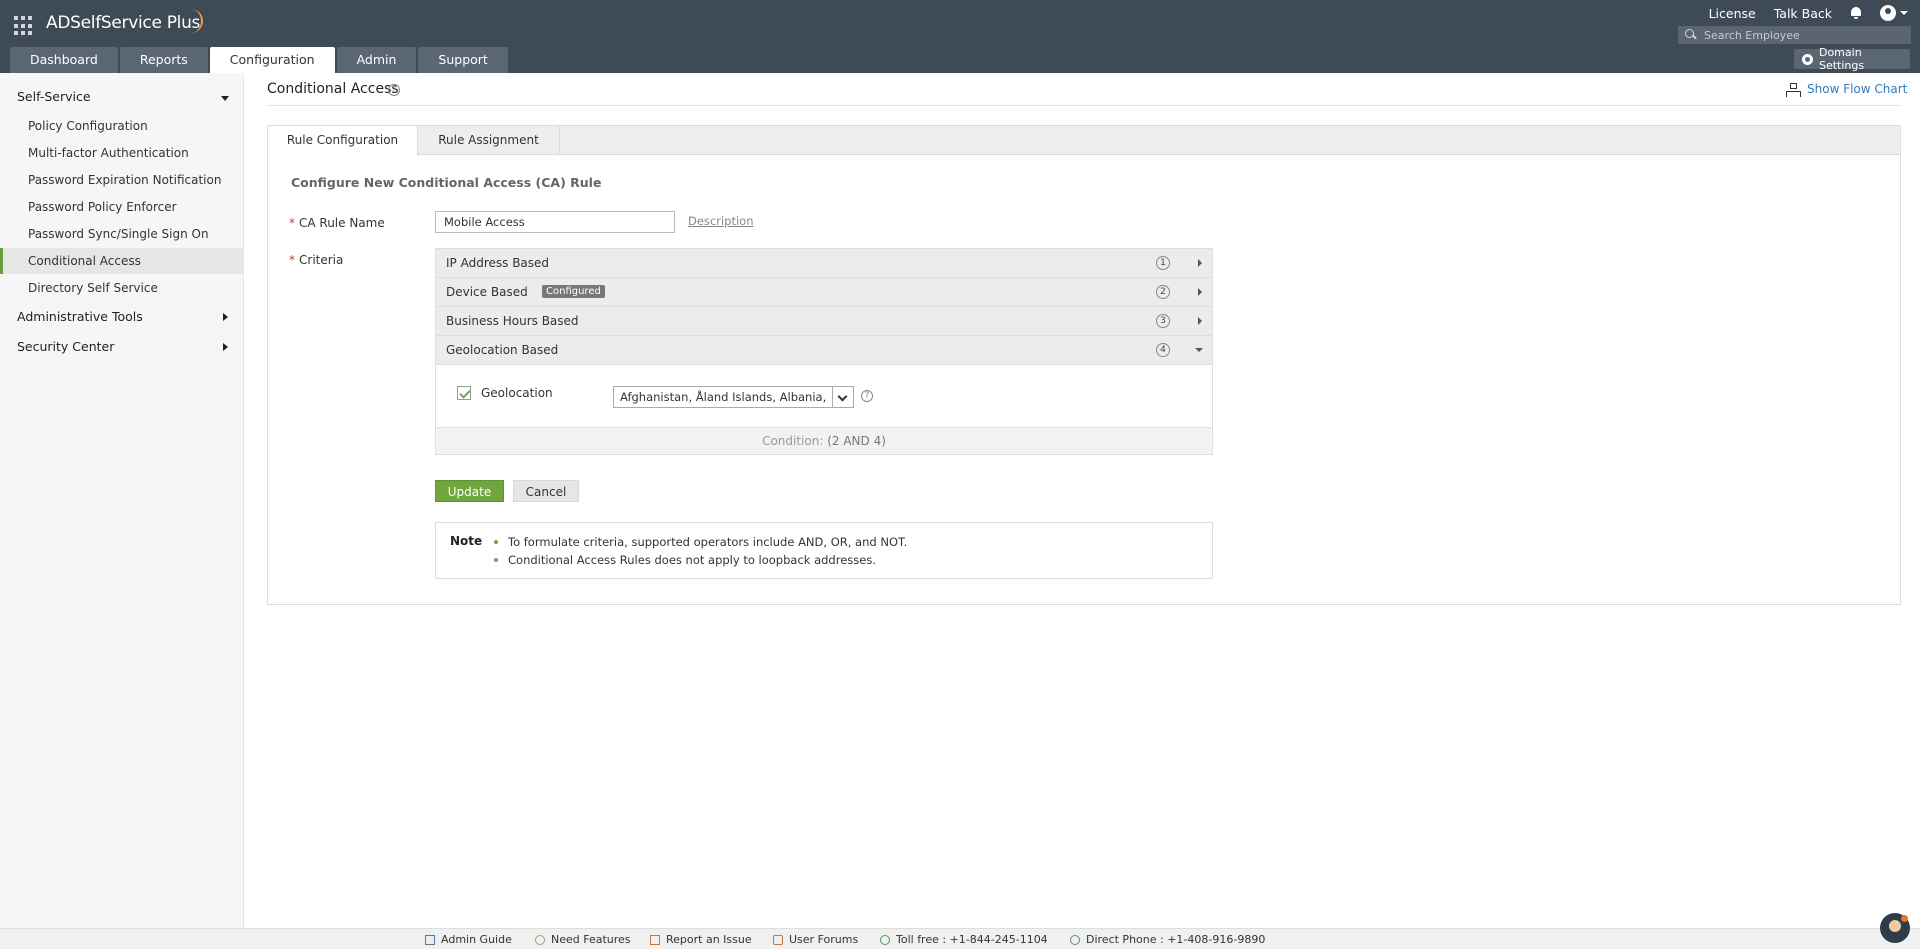 The height and width of the screenshot is (949, 1920). Describe the element at coordinates (121, 288) in the screenshot. I see `sidebar-item-directory-self-service: Directory Self Service` at that location.